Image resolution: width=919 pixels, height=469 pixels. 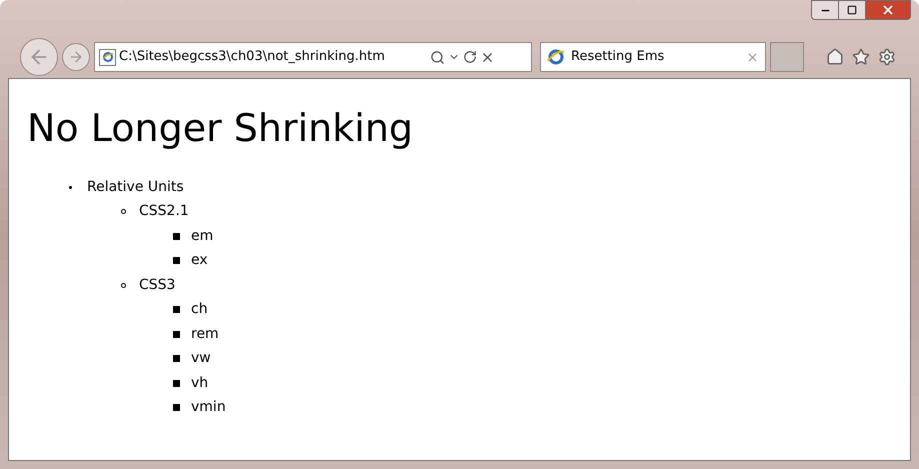 I want to click on minimize-button, so click(x=825, y=10).